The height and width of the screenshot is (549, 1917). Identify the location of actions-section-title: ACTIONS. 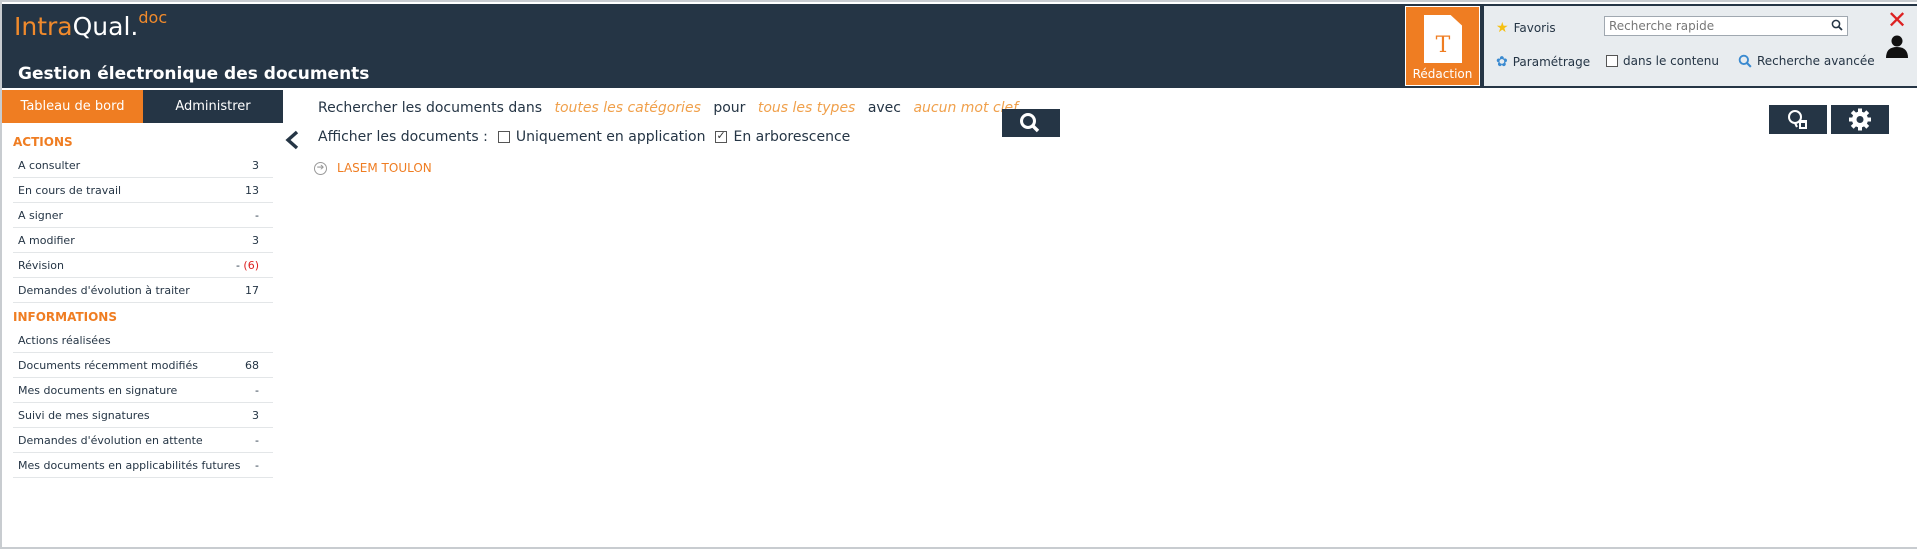
(43, 142).